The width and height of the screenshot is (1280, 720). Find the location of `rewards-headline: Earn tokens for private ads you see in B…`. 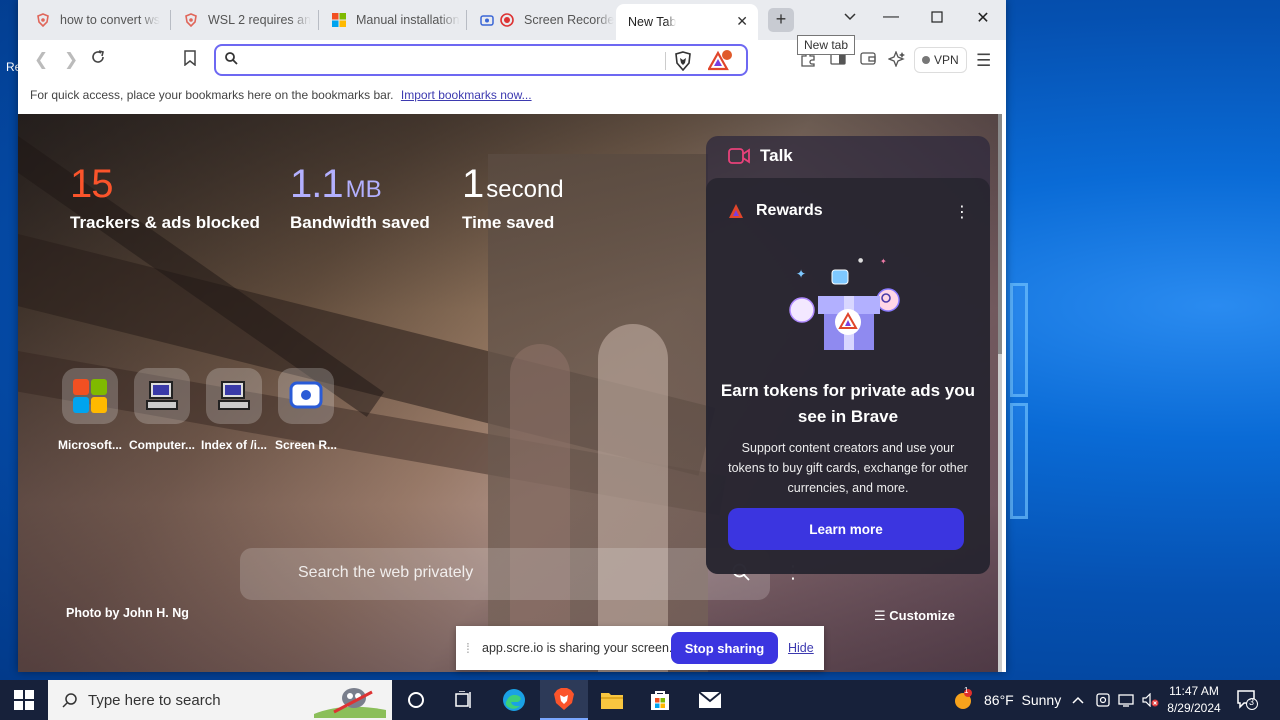

rewards-headline: Earn tokens for private ads you see in B… is located at coordinates (848, 403).